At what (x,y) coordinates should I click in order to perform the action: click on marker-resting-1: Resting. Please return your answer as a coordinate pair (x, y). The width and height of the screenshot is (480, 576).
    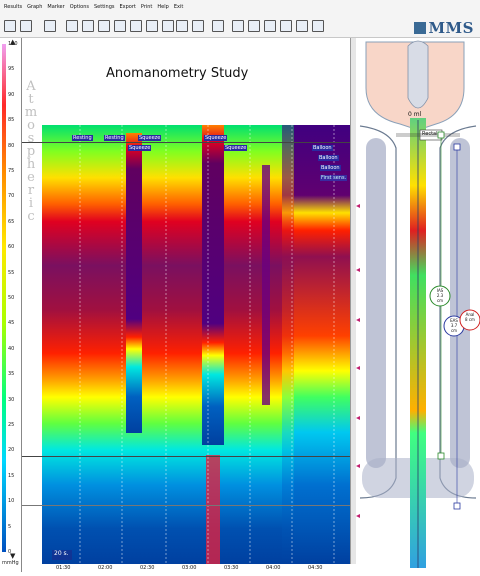
    Looking at the image, I should click on (82, 138).